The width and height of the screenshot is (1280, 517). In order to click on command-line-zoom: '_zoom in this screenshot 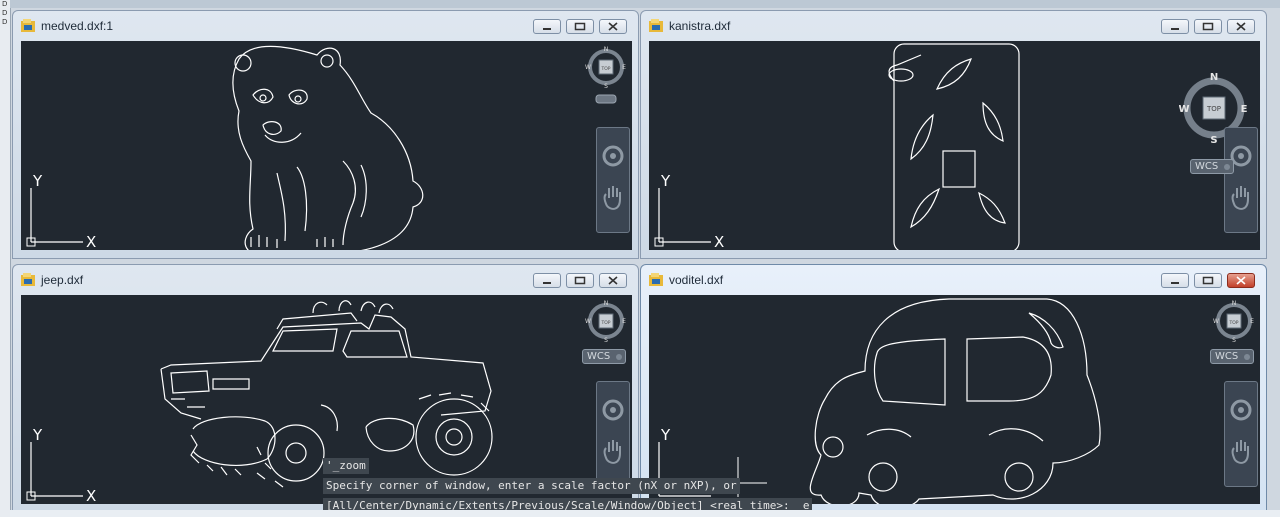, I will do `click(346, 466)`.